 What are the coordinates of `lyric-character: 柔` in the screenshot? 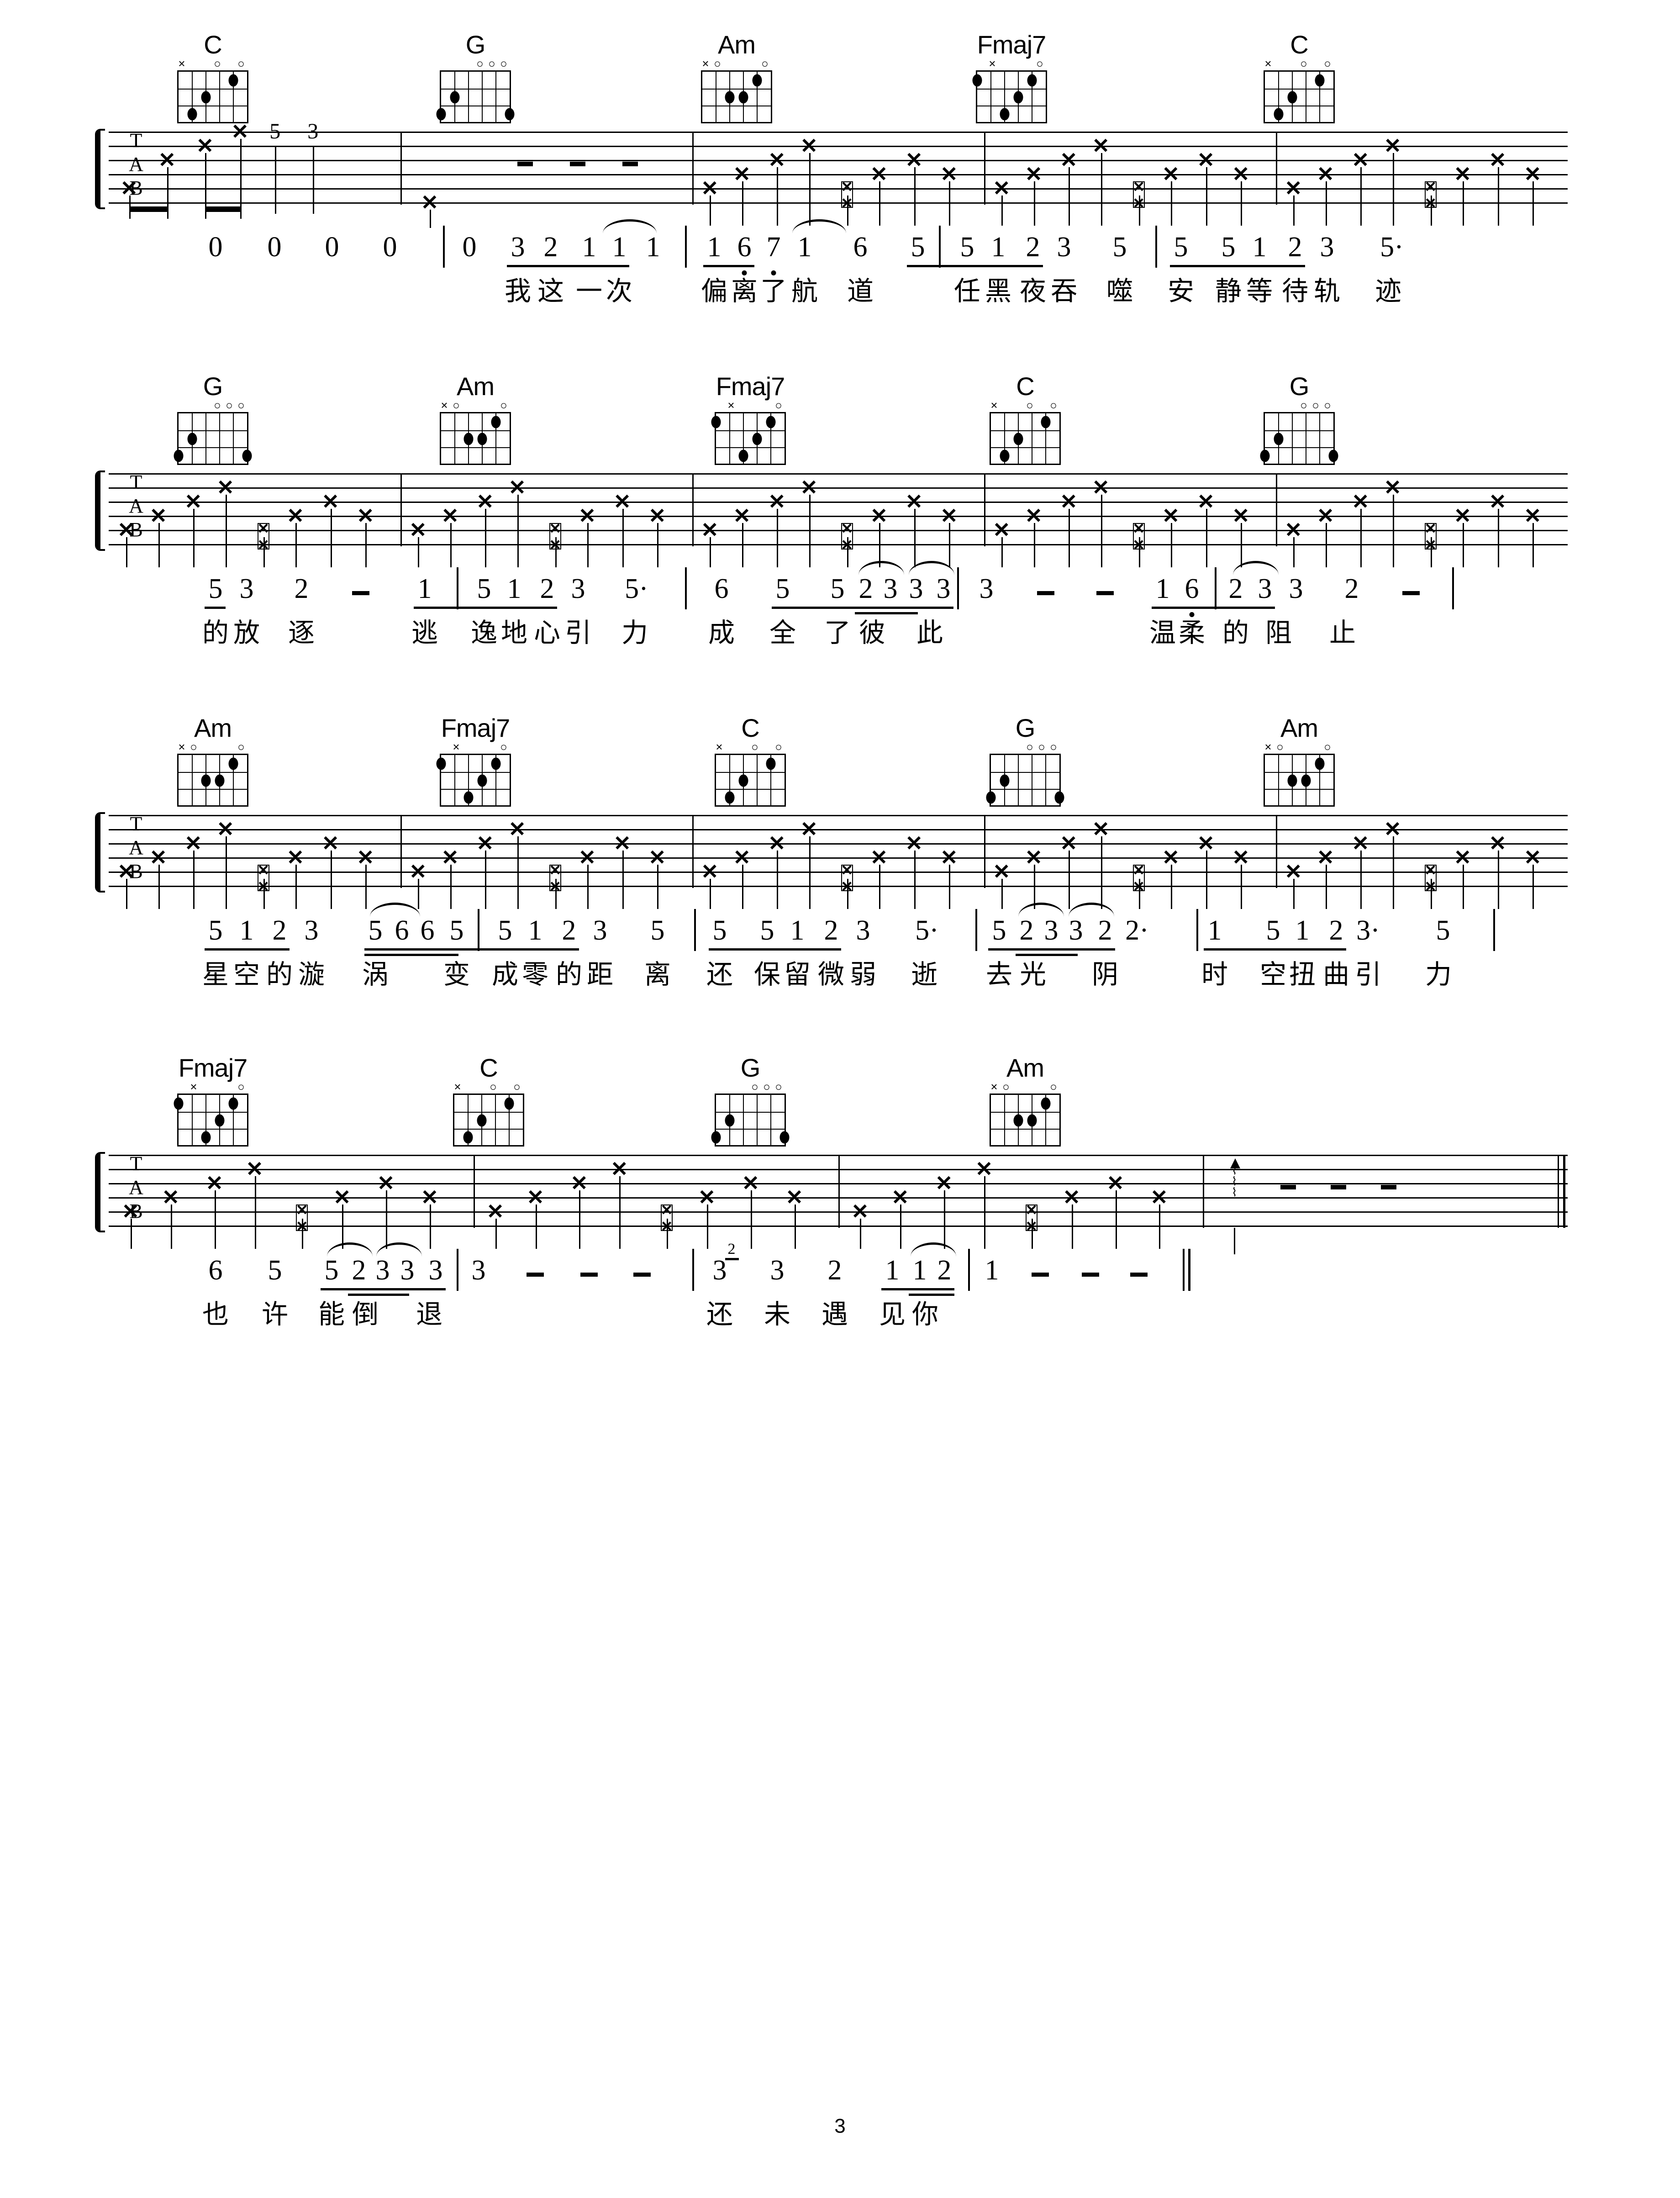 It's located at (1192, 632).